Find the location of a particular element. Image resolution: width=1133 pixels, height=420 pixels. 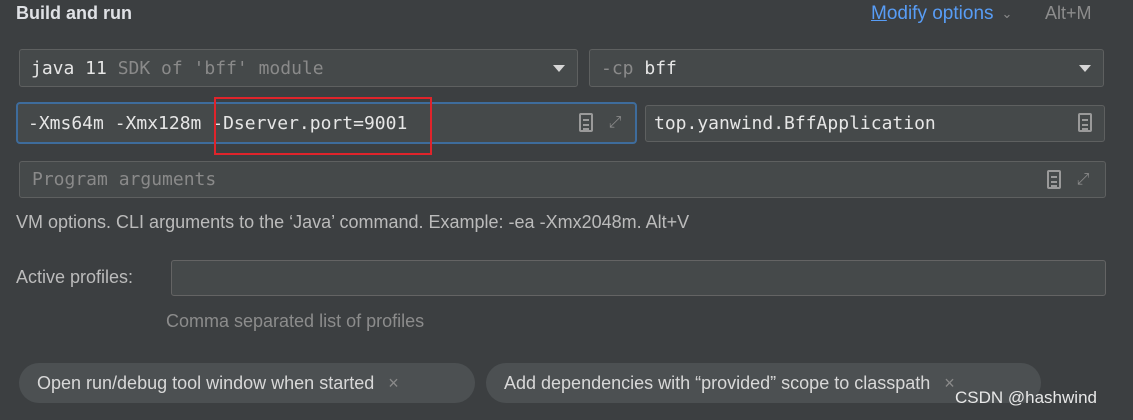

chevron-down-icon: ⌄ is located at coordinates (1007, 13).